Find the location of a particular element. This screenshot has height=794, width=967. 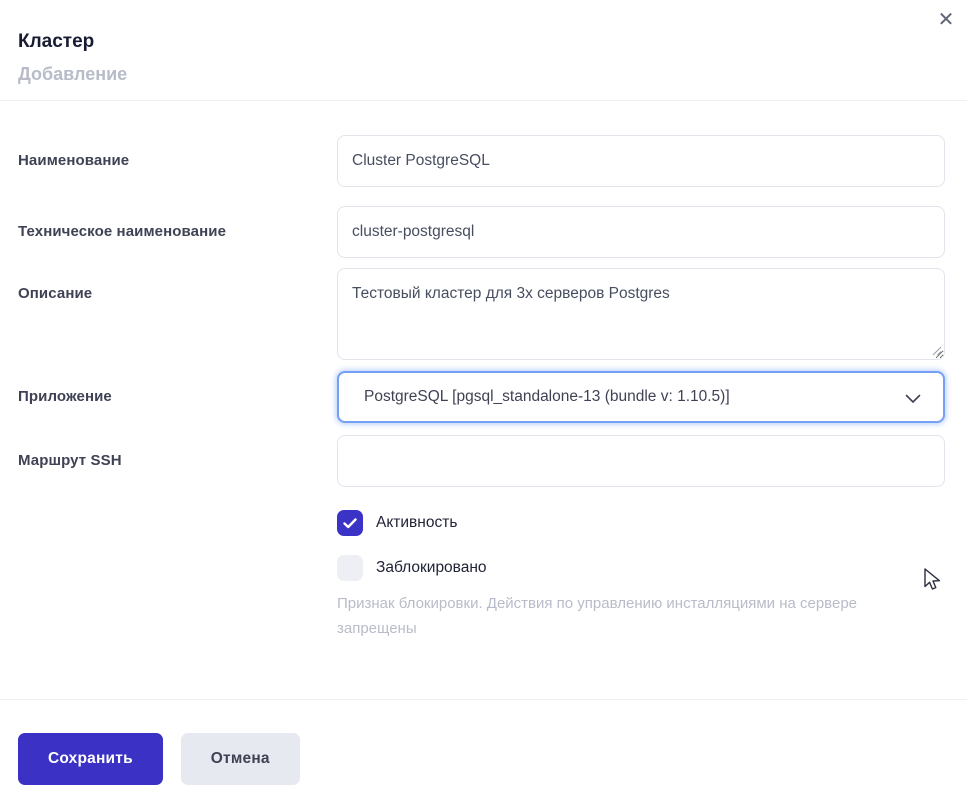

blocked-checkbox-label: Заблокировано is located at coordinates (431, 567).